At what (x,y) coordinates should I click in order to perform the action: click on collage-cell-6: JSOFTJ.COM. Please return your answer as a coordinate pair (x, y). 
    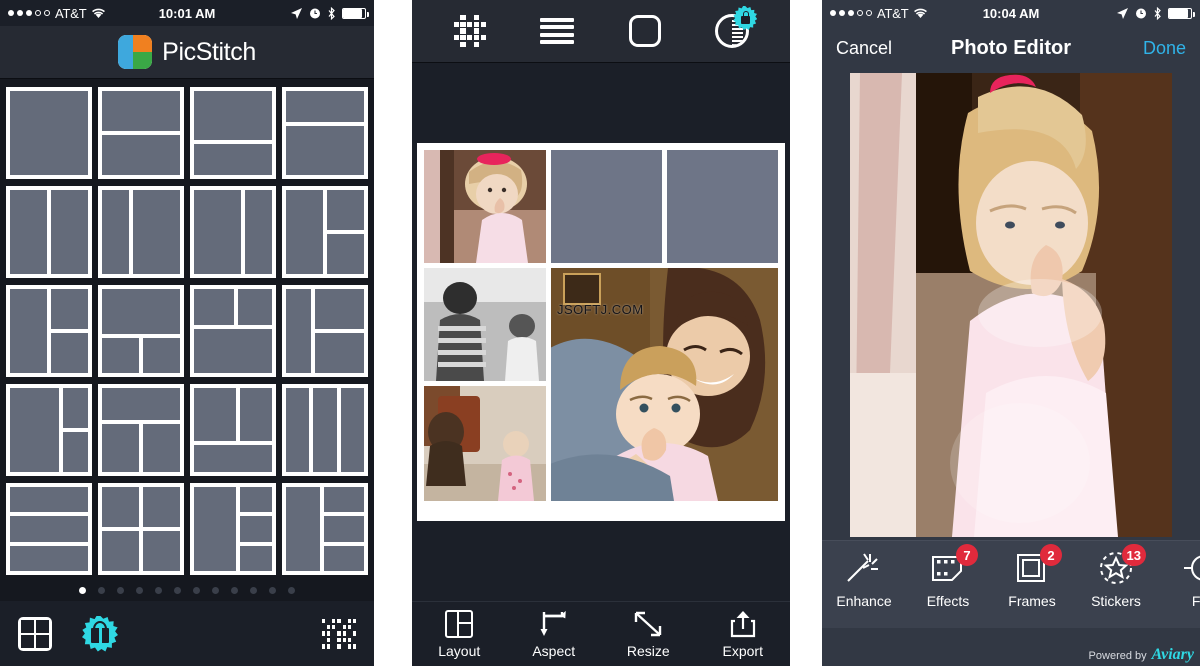
    Looking at the image, I should click on (664, 384).